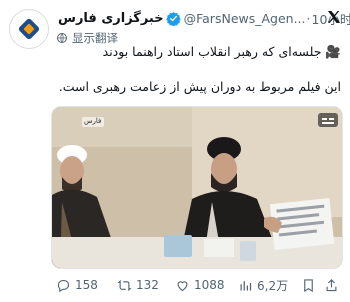 The width and height of the screenshot is (350, 302). I want to click on like-button: 1088, so click(200, 285).